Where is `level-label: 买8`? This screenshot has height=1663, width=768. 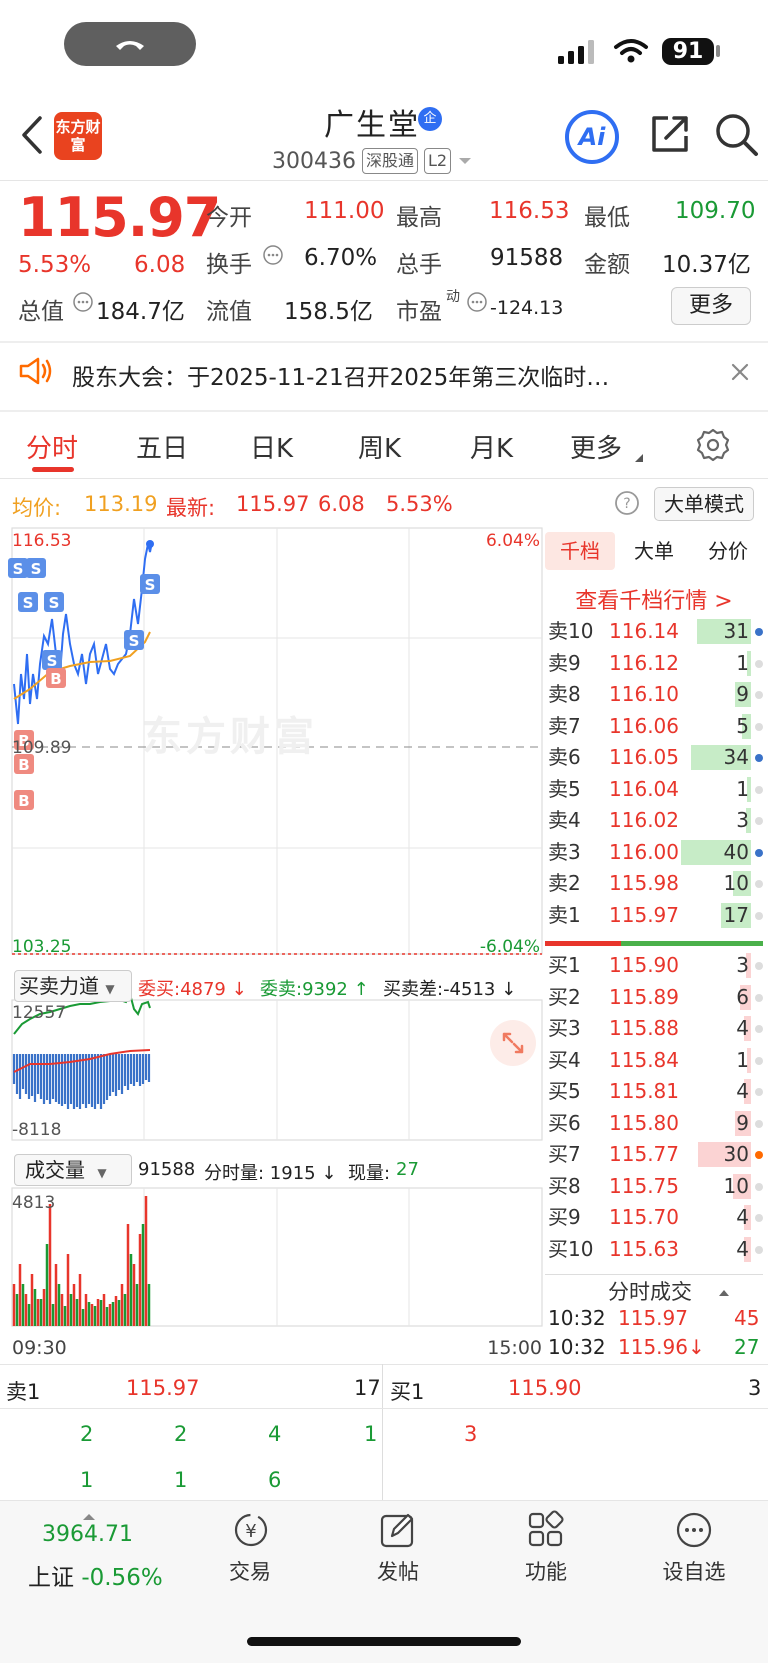
level-label: 买8 is located at coordinates (564, 1185).